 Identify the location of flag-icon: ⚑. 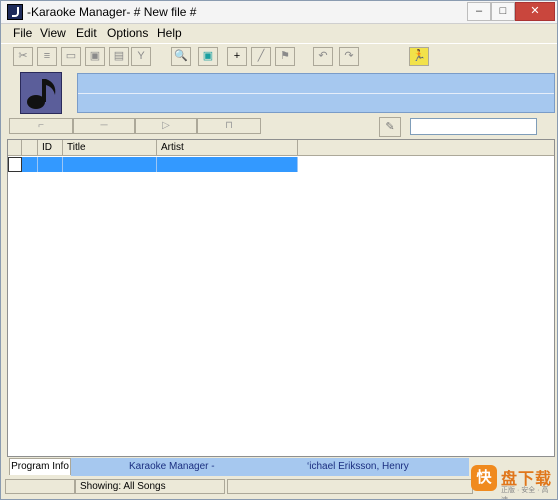
(285, 56).